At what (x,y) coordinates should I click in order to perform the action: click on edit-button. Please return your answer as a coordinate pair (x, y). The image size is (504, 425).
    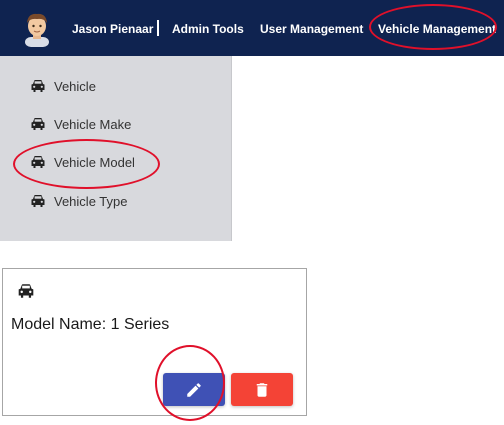
    Looking at the image, I should click on (194, 389).